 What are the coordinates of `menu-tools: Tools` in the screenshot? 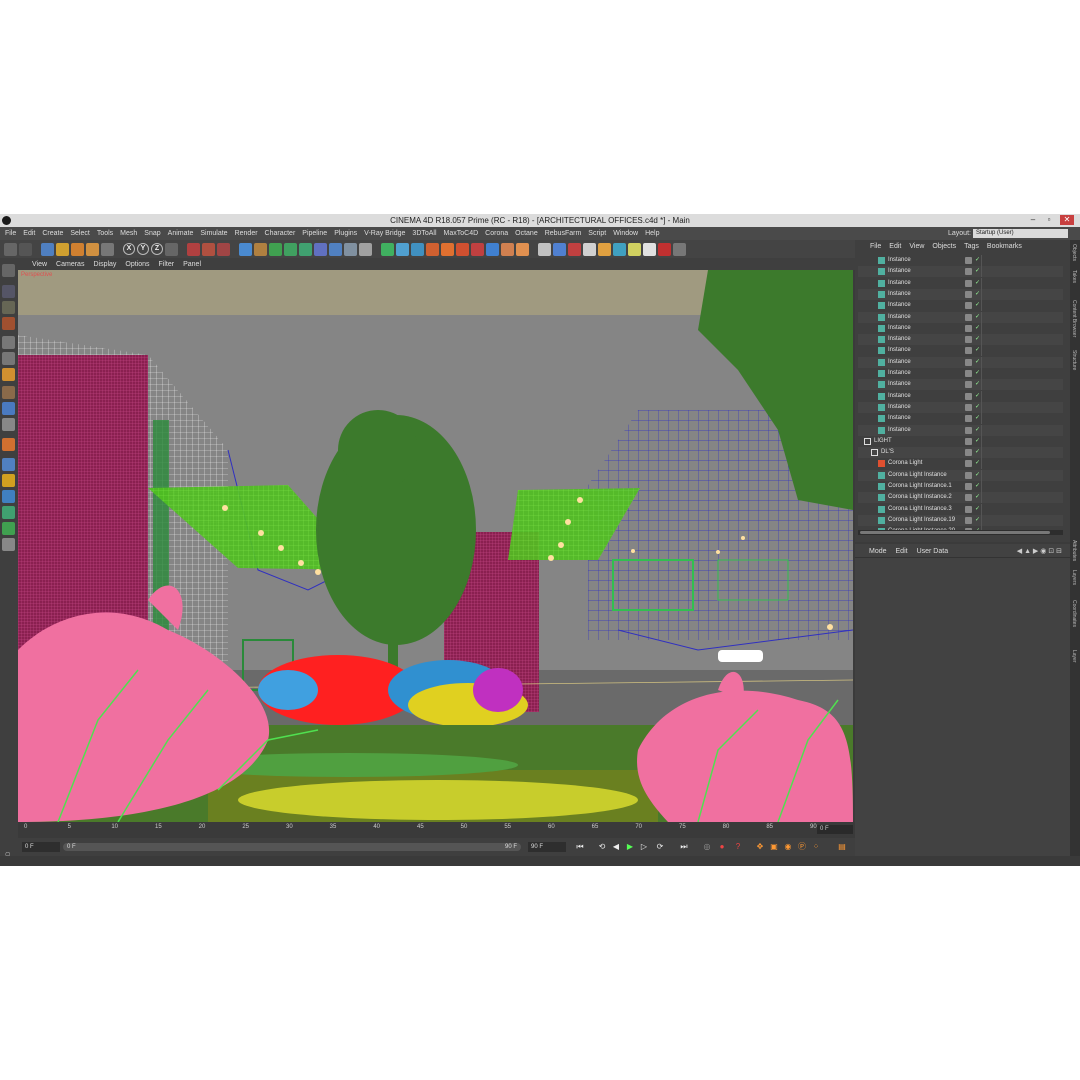 It's located at (105, 233).